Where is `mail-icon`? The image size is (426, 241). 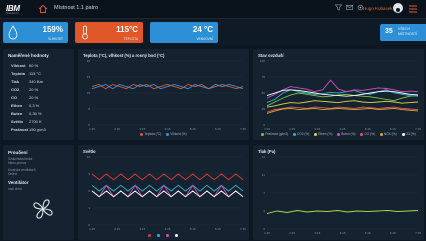 mail-icon is located at coordinates (349, 7).